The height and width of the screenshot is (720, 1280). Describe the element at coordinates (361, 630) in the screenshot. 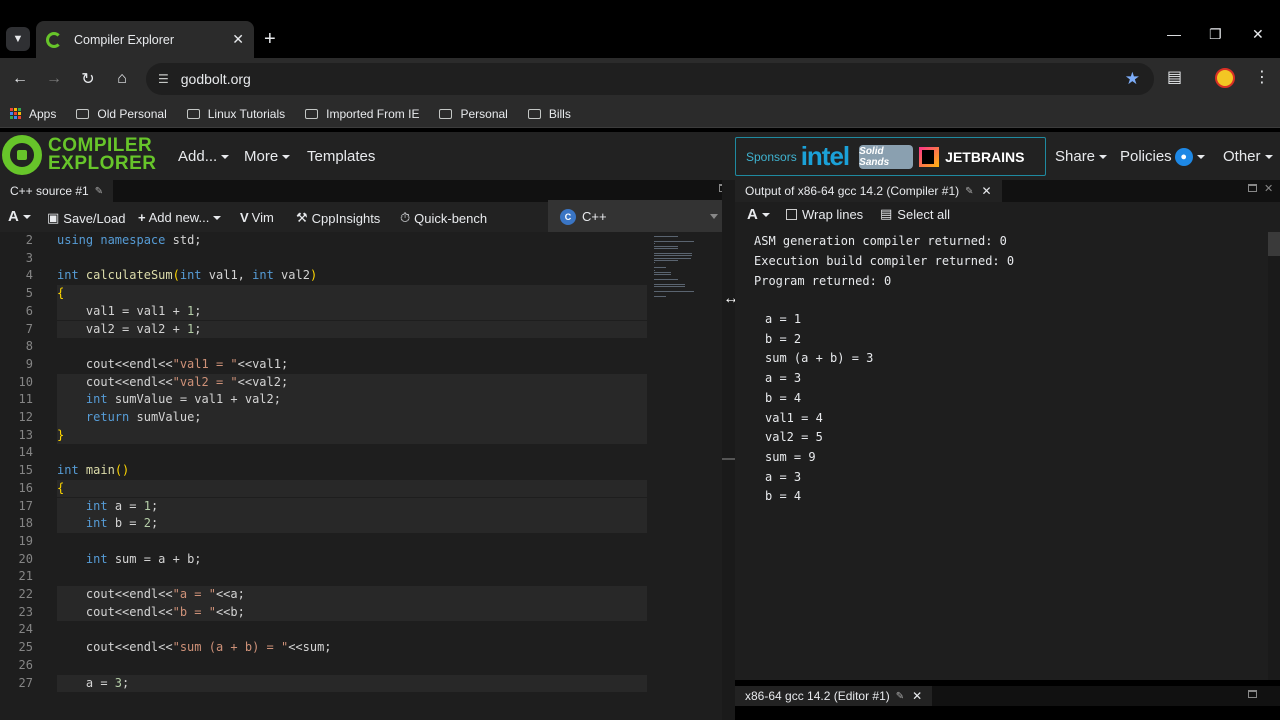

I see `code-line: 24` at that location.